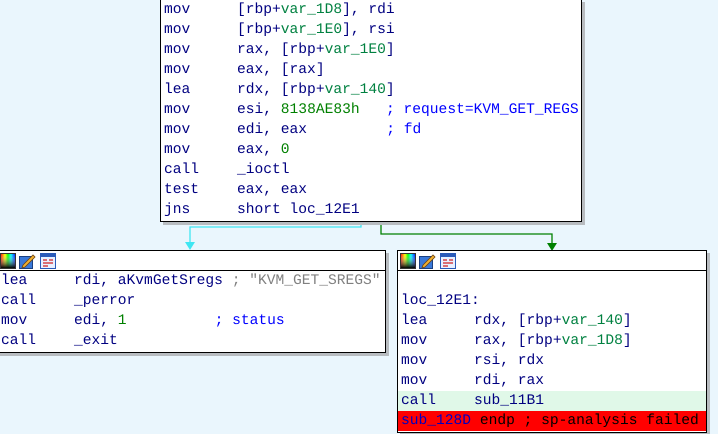  Describe the element at coordinates (272, 190) in the screenshot. I see `operands: eax, eax` at that location.